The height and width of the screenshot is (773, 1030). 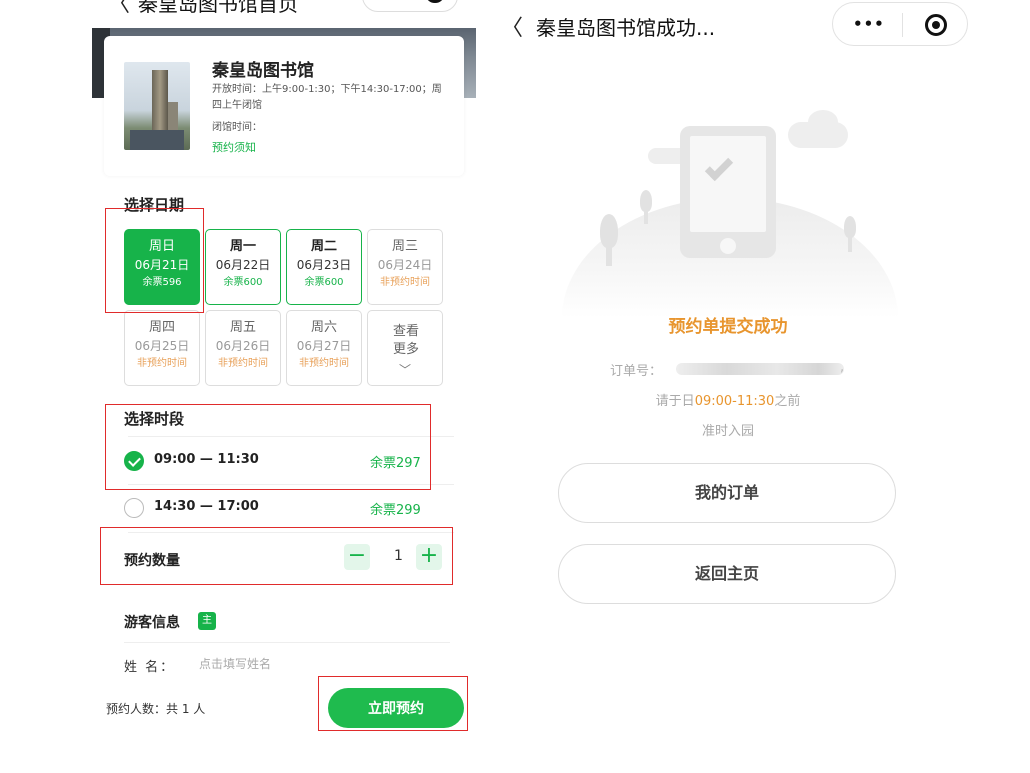 I want to click on day-option: 周三 06月24日 非预约时间, so click(x=405, y=267).